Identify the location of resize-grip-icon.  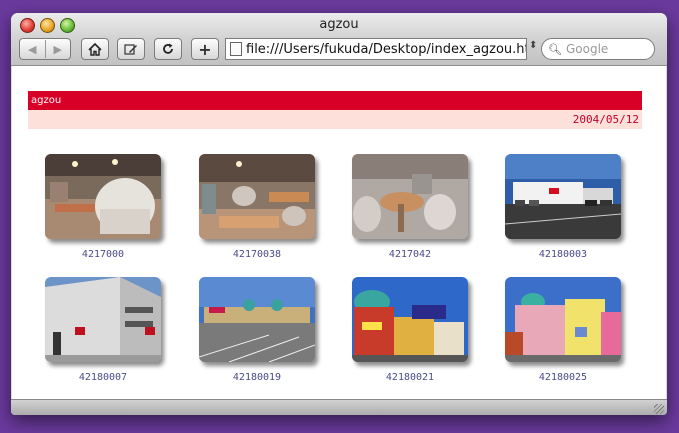
(659, 409).